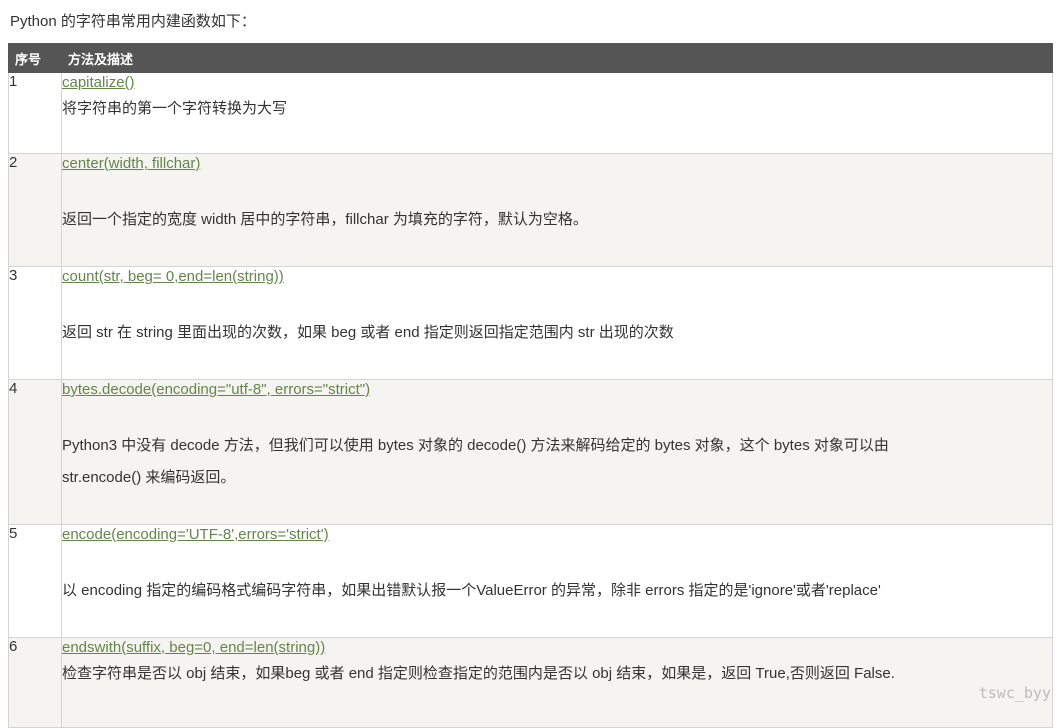 The width and height of the screenshot is (1061, 728). I want to click on watermark-text: tswc_byy, so click(1014, 693).